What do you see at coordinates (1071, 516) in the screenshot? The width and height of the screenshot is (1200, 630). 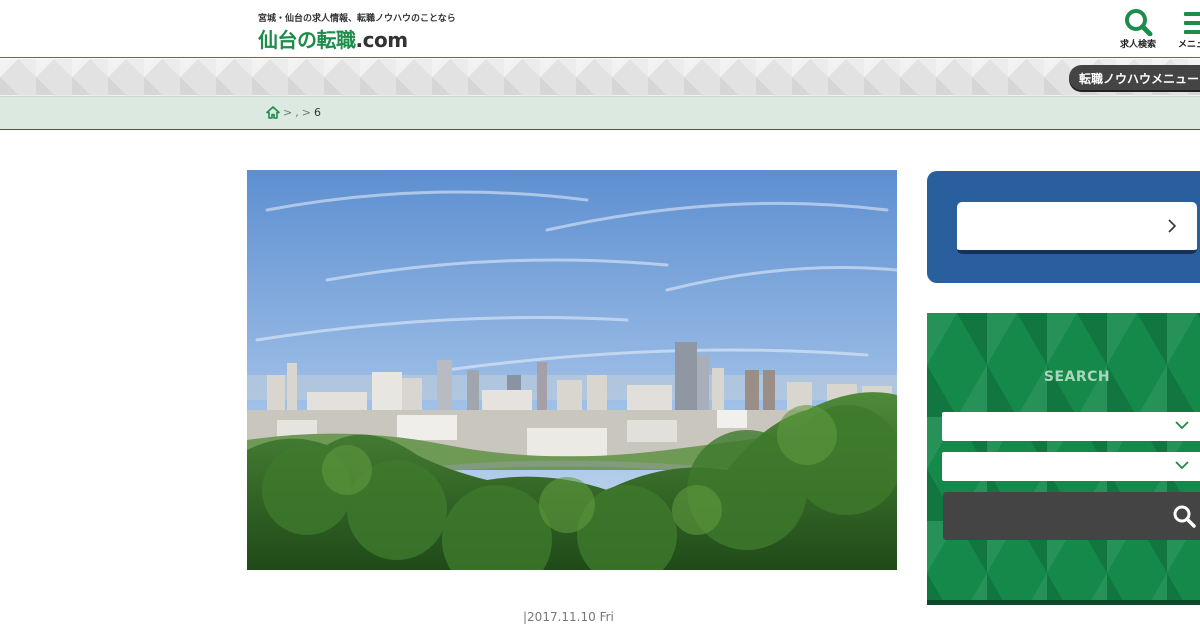 I see `search-submit-button` at bounding box center [1071, 516].